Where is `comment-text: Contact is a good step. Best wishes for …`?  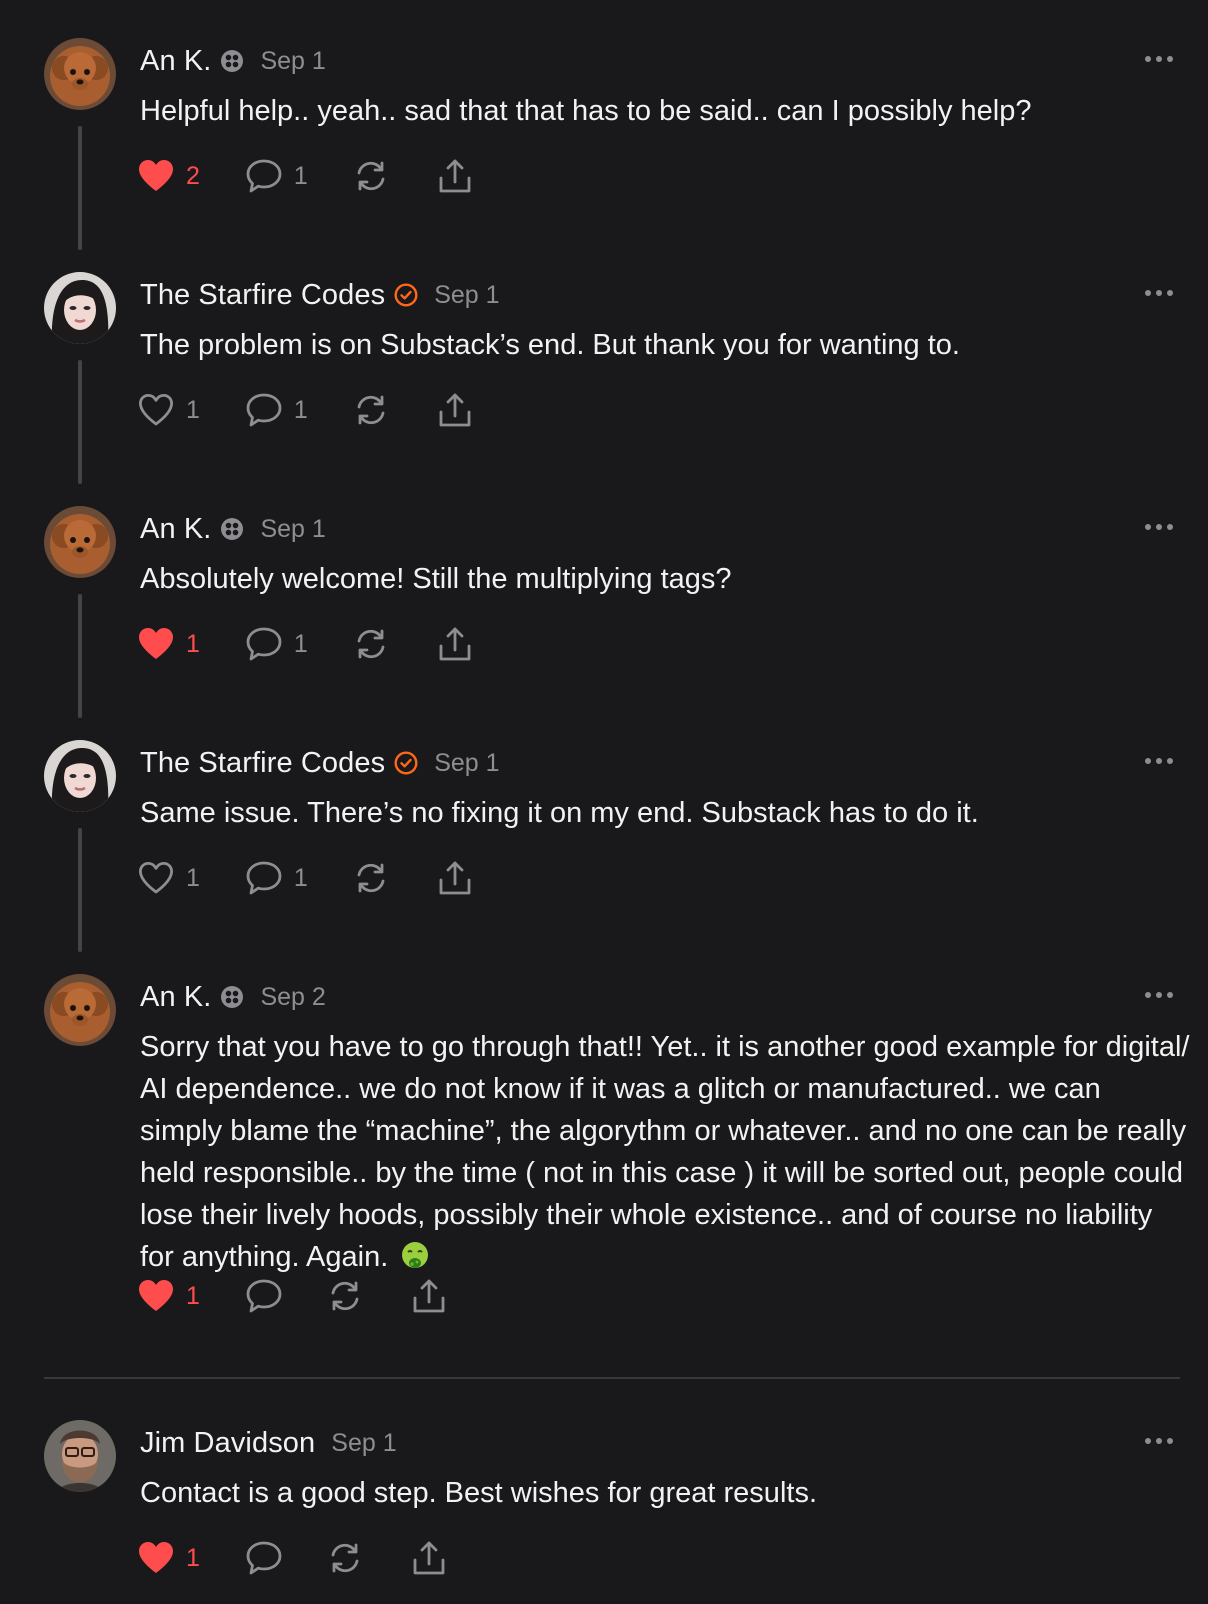 comment-text: Contact is a good step. Best wishes for … is located at coordinates (478, 1493).